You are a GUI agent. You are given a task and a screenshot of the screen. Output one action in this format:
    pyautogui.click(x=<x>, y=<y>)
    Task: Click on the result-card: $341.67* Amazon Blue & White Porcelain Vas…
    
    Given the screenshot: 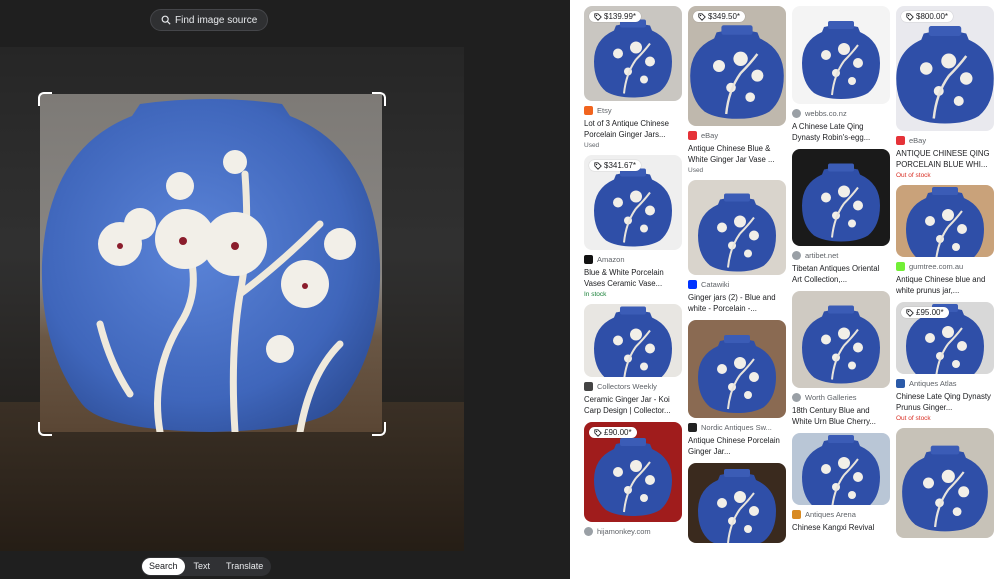 What is the action you would take?
    pyautogui.click(x=633, y=226)
    